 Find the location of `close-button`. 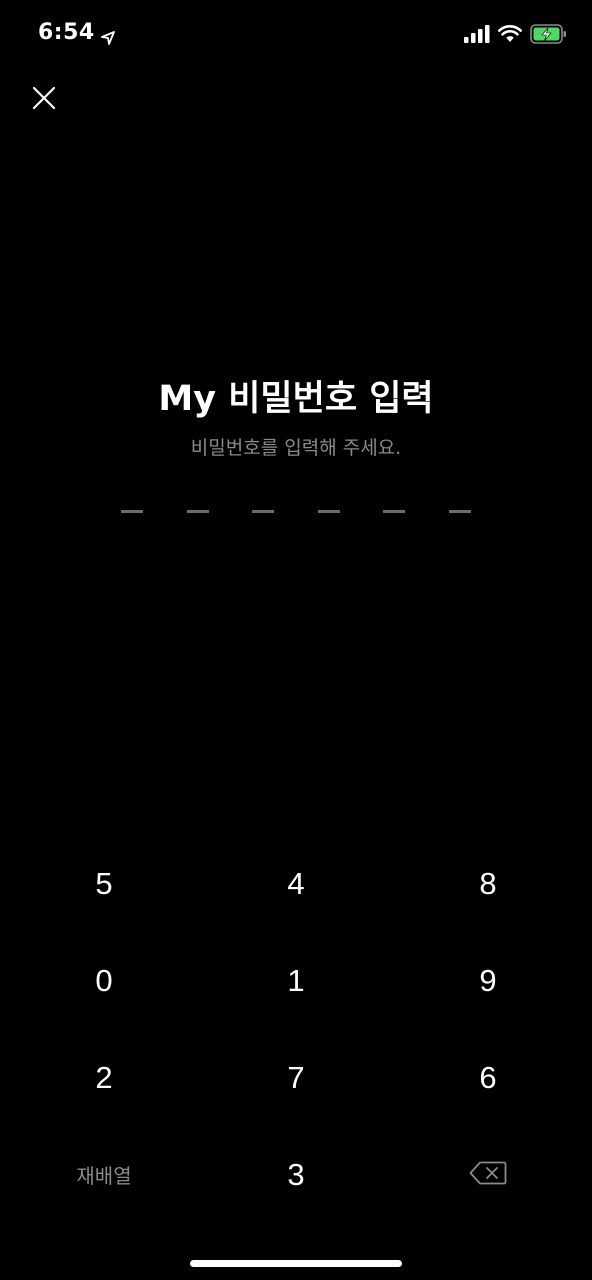

close-button is located at coordinates (44, 100).